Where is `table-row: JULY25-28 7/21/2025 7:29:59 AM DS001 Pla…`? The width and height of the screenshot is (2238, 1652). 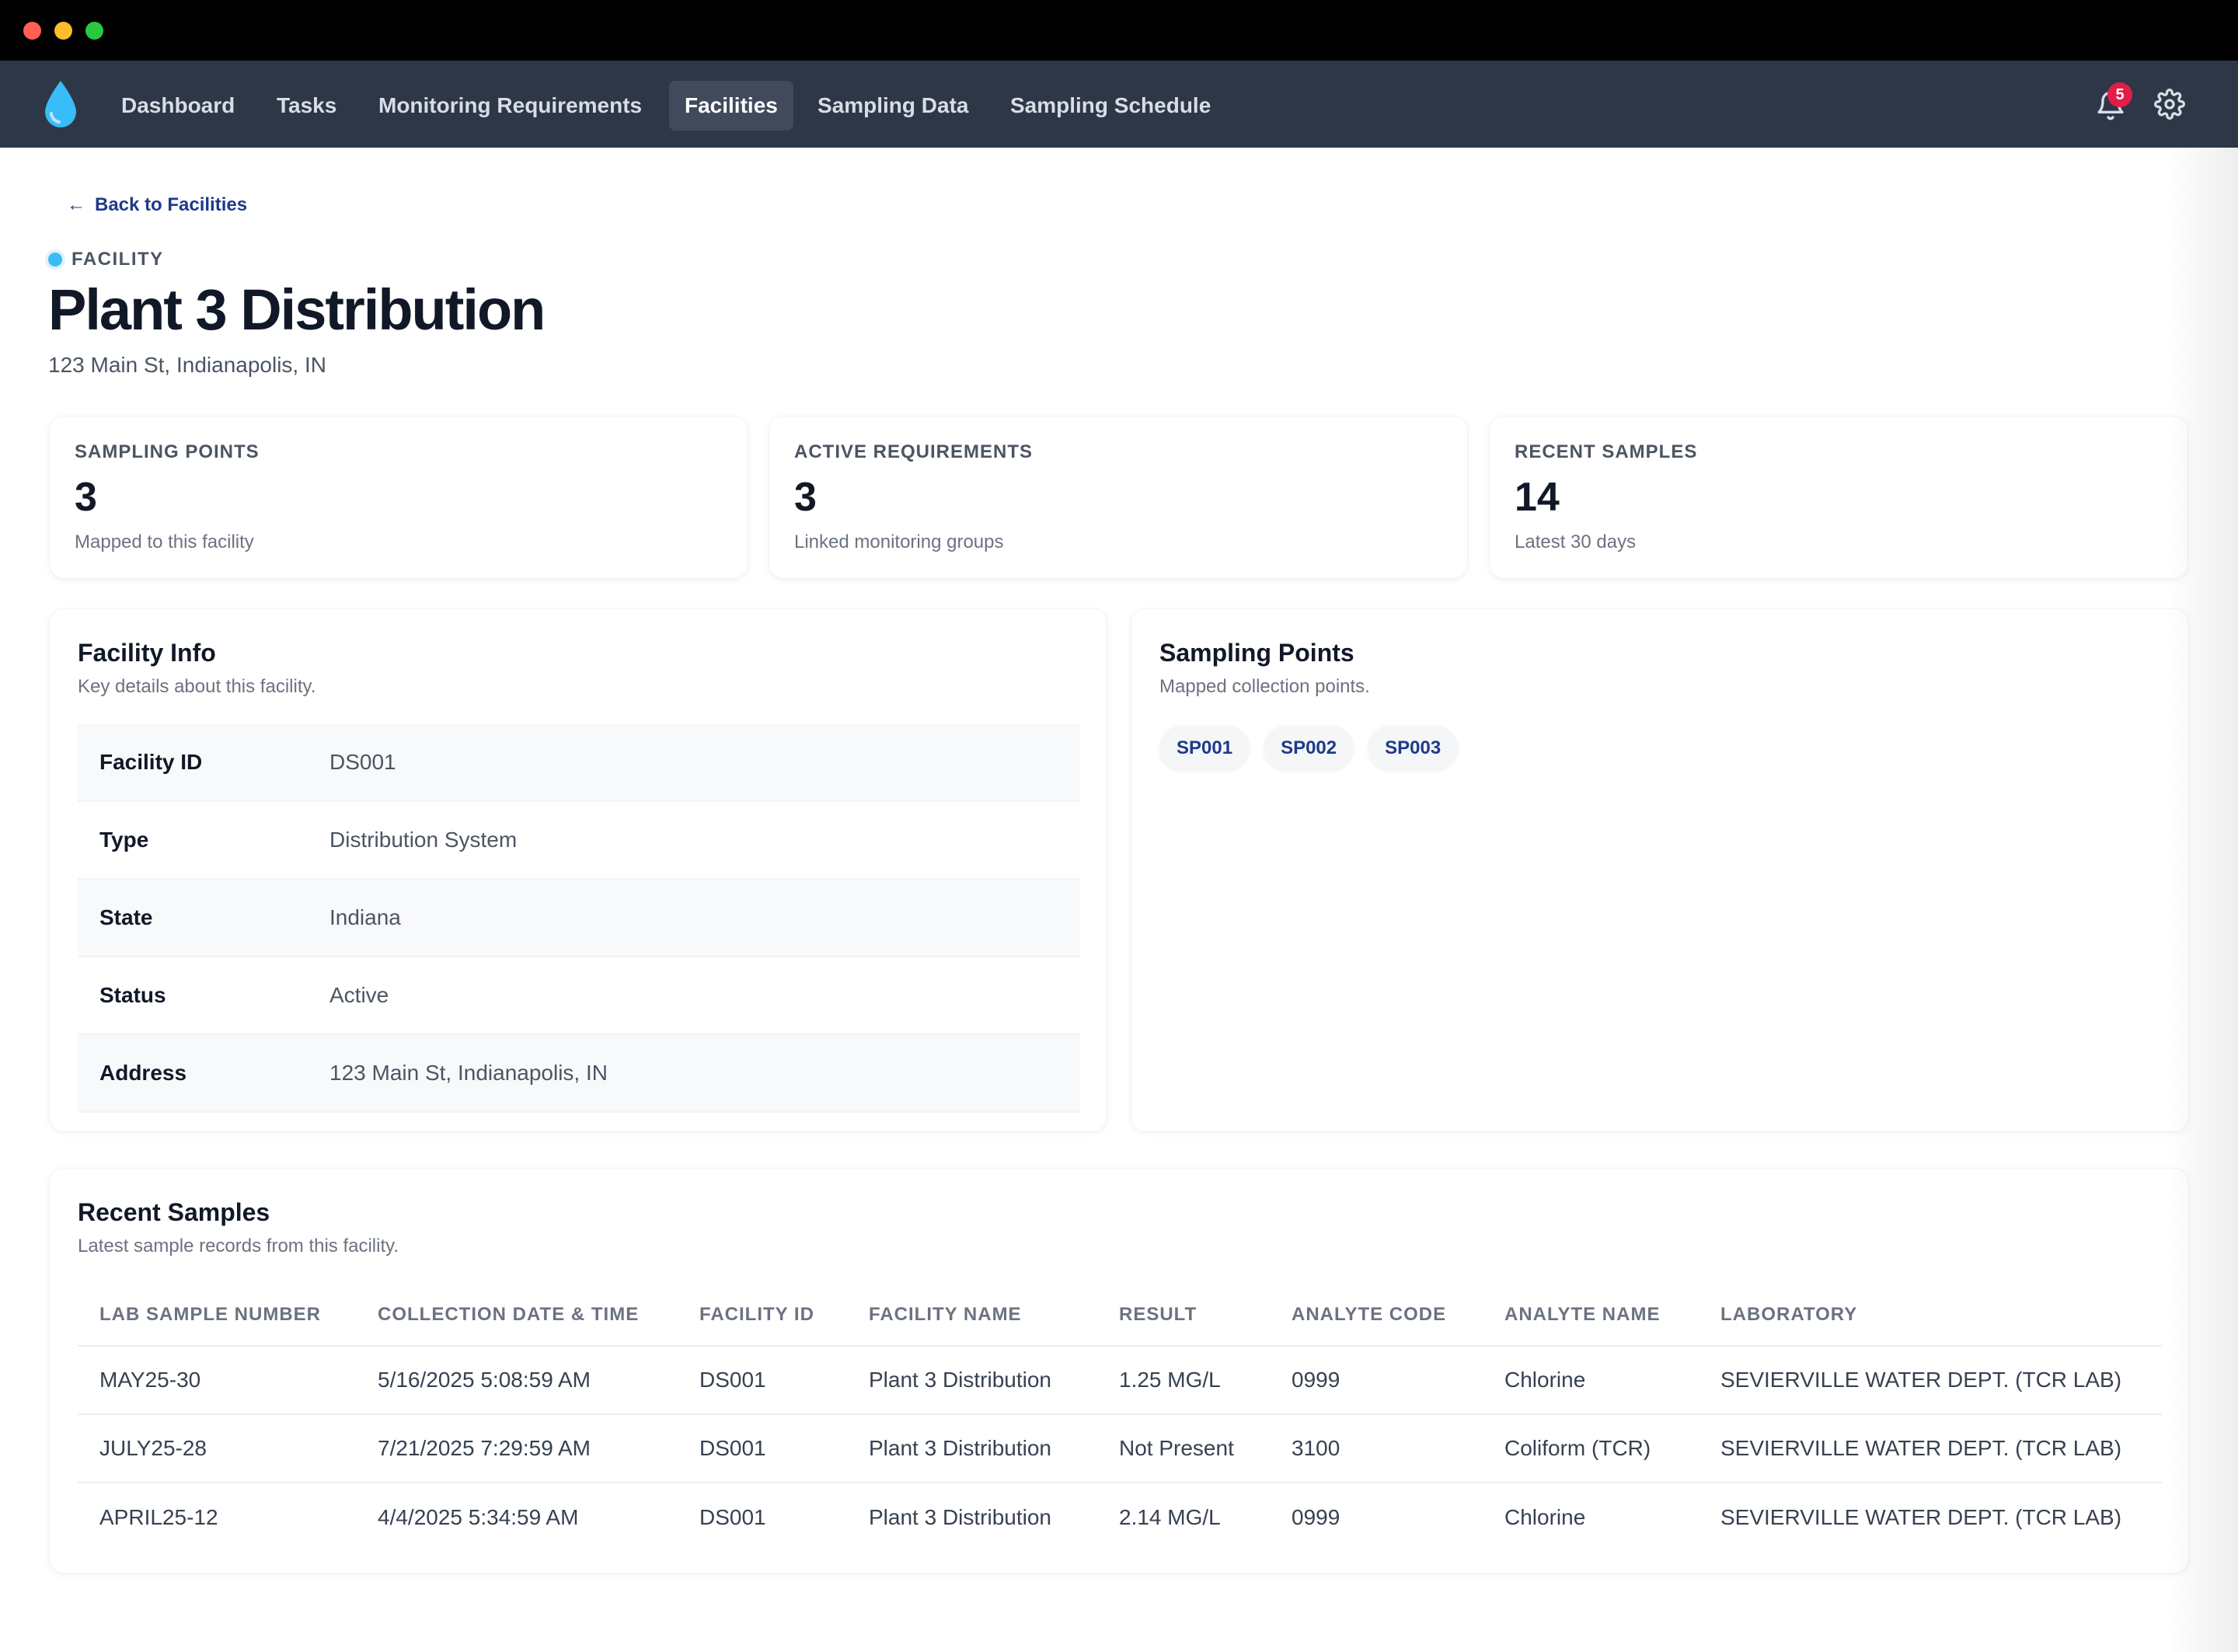 table-row: JULY25-28 7/21/2025 7:29:59 AM DS001 Pla… is located at coordinates (1120, 1448).